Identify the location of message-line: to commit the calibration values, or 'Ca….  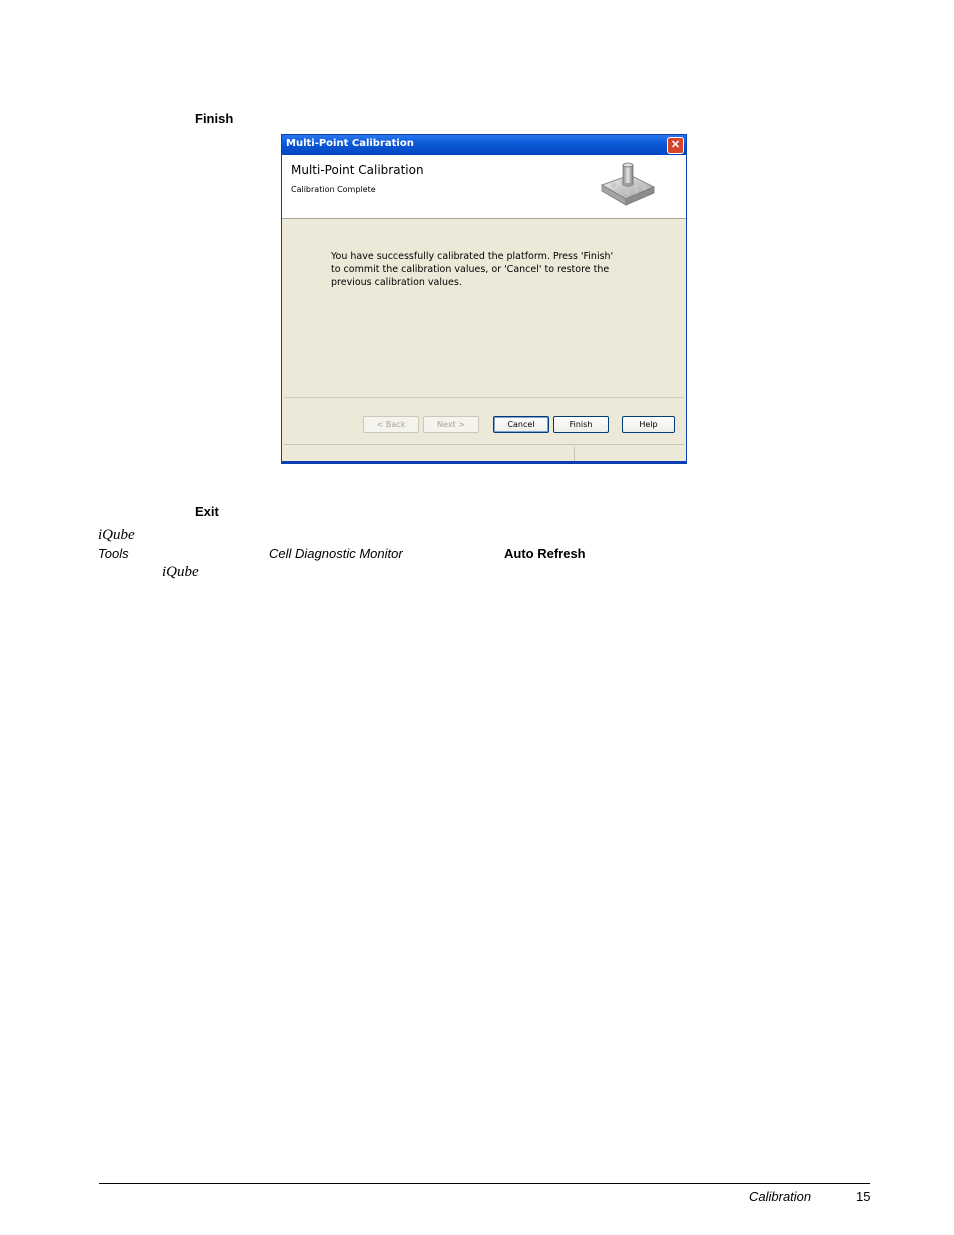
(470, 269).